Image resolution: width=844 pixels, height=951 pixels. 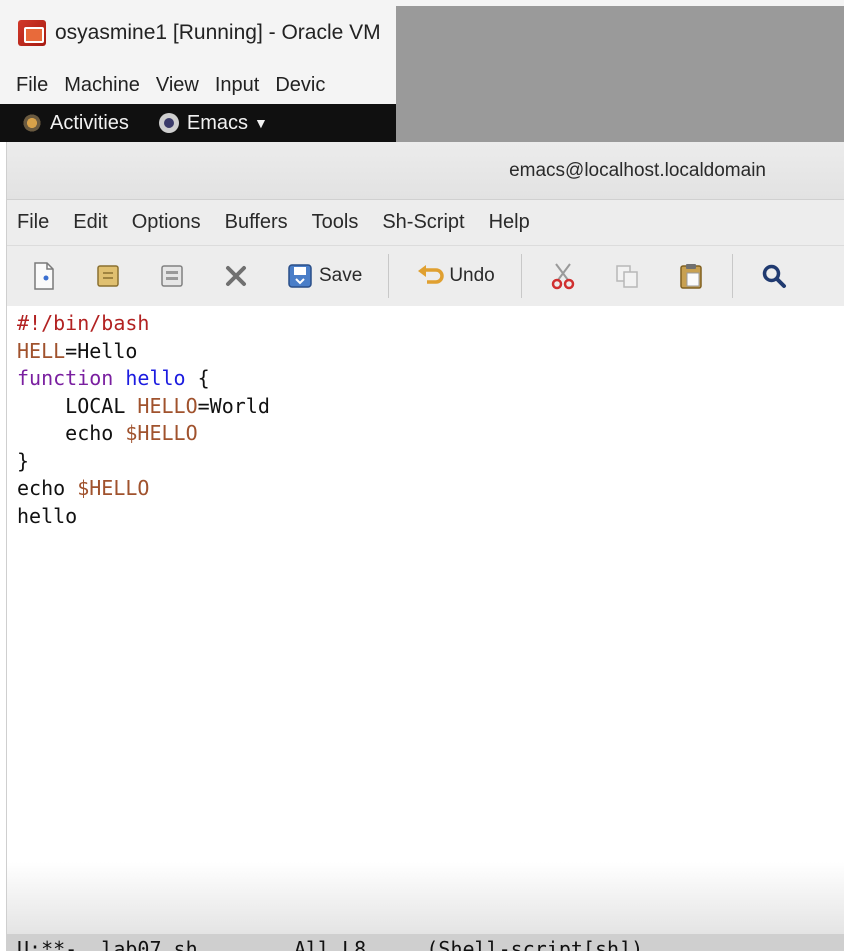 What do you see at coordinates (472, 275) in the screenshot?
I see `undo-label: Undo` at bounding box center [472, 275].